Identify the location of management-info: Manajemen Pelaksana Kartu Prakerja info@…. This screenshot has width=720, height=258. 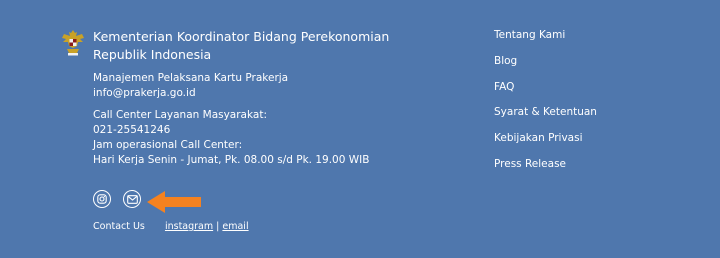
(190, 86).